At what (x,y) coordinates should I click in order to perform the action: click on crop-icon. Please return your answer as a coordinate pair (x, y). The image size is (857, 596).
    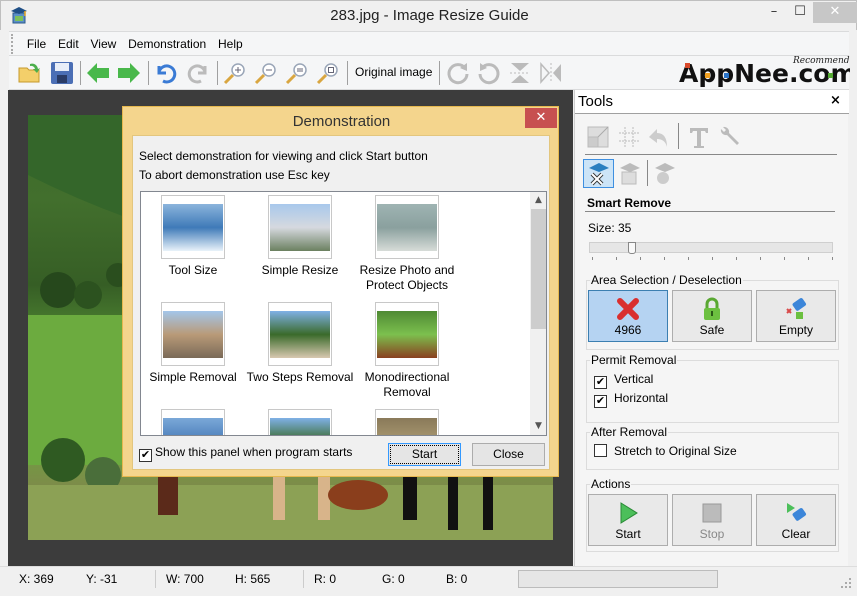
    Looking at the image, I should click on (598, 137).